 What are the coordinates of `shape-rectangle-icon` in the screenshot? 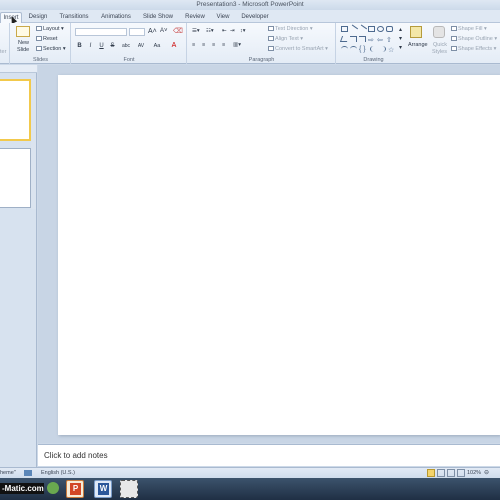 It's located at (371, 29).